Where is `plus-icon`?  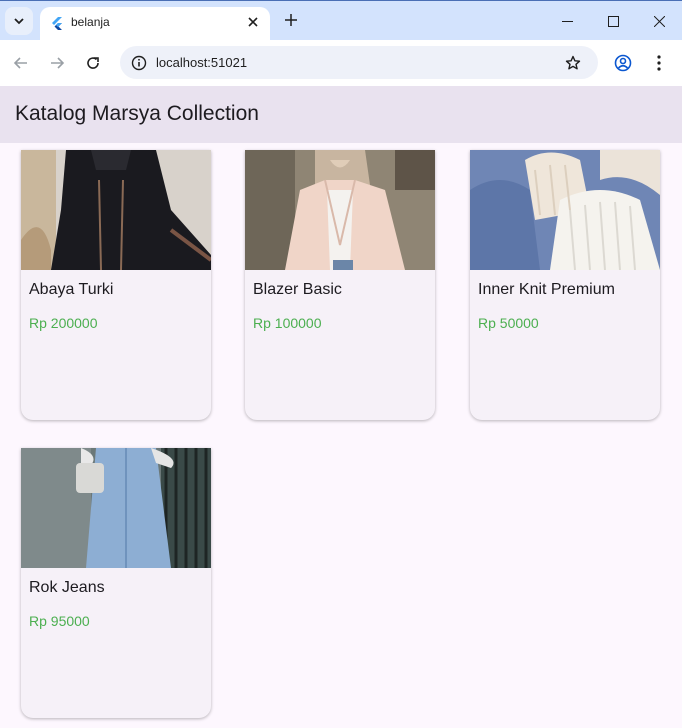 plus-icon is located at coordinates (291, 20).